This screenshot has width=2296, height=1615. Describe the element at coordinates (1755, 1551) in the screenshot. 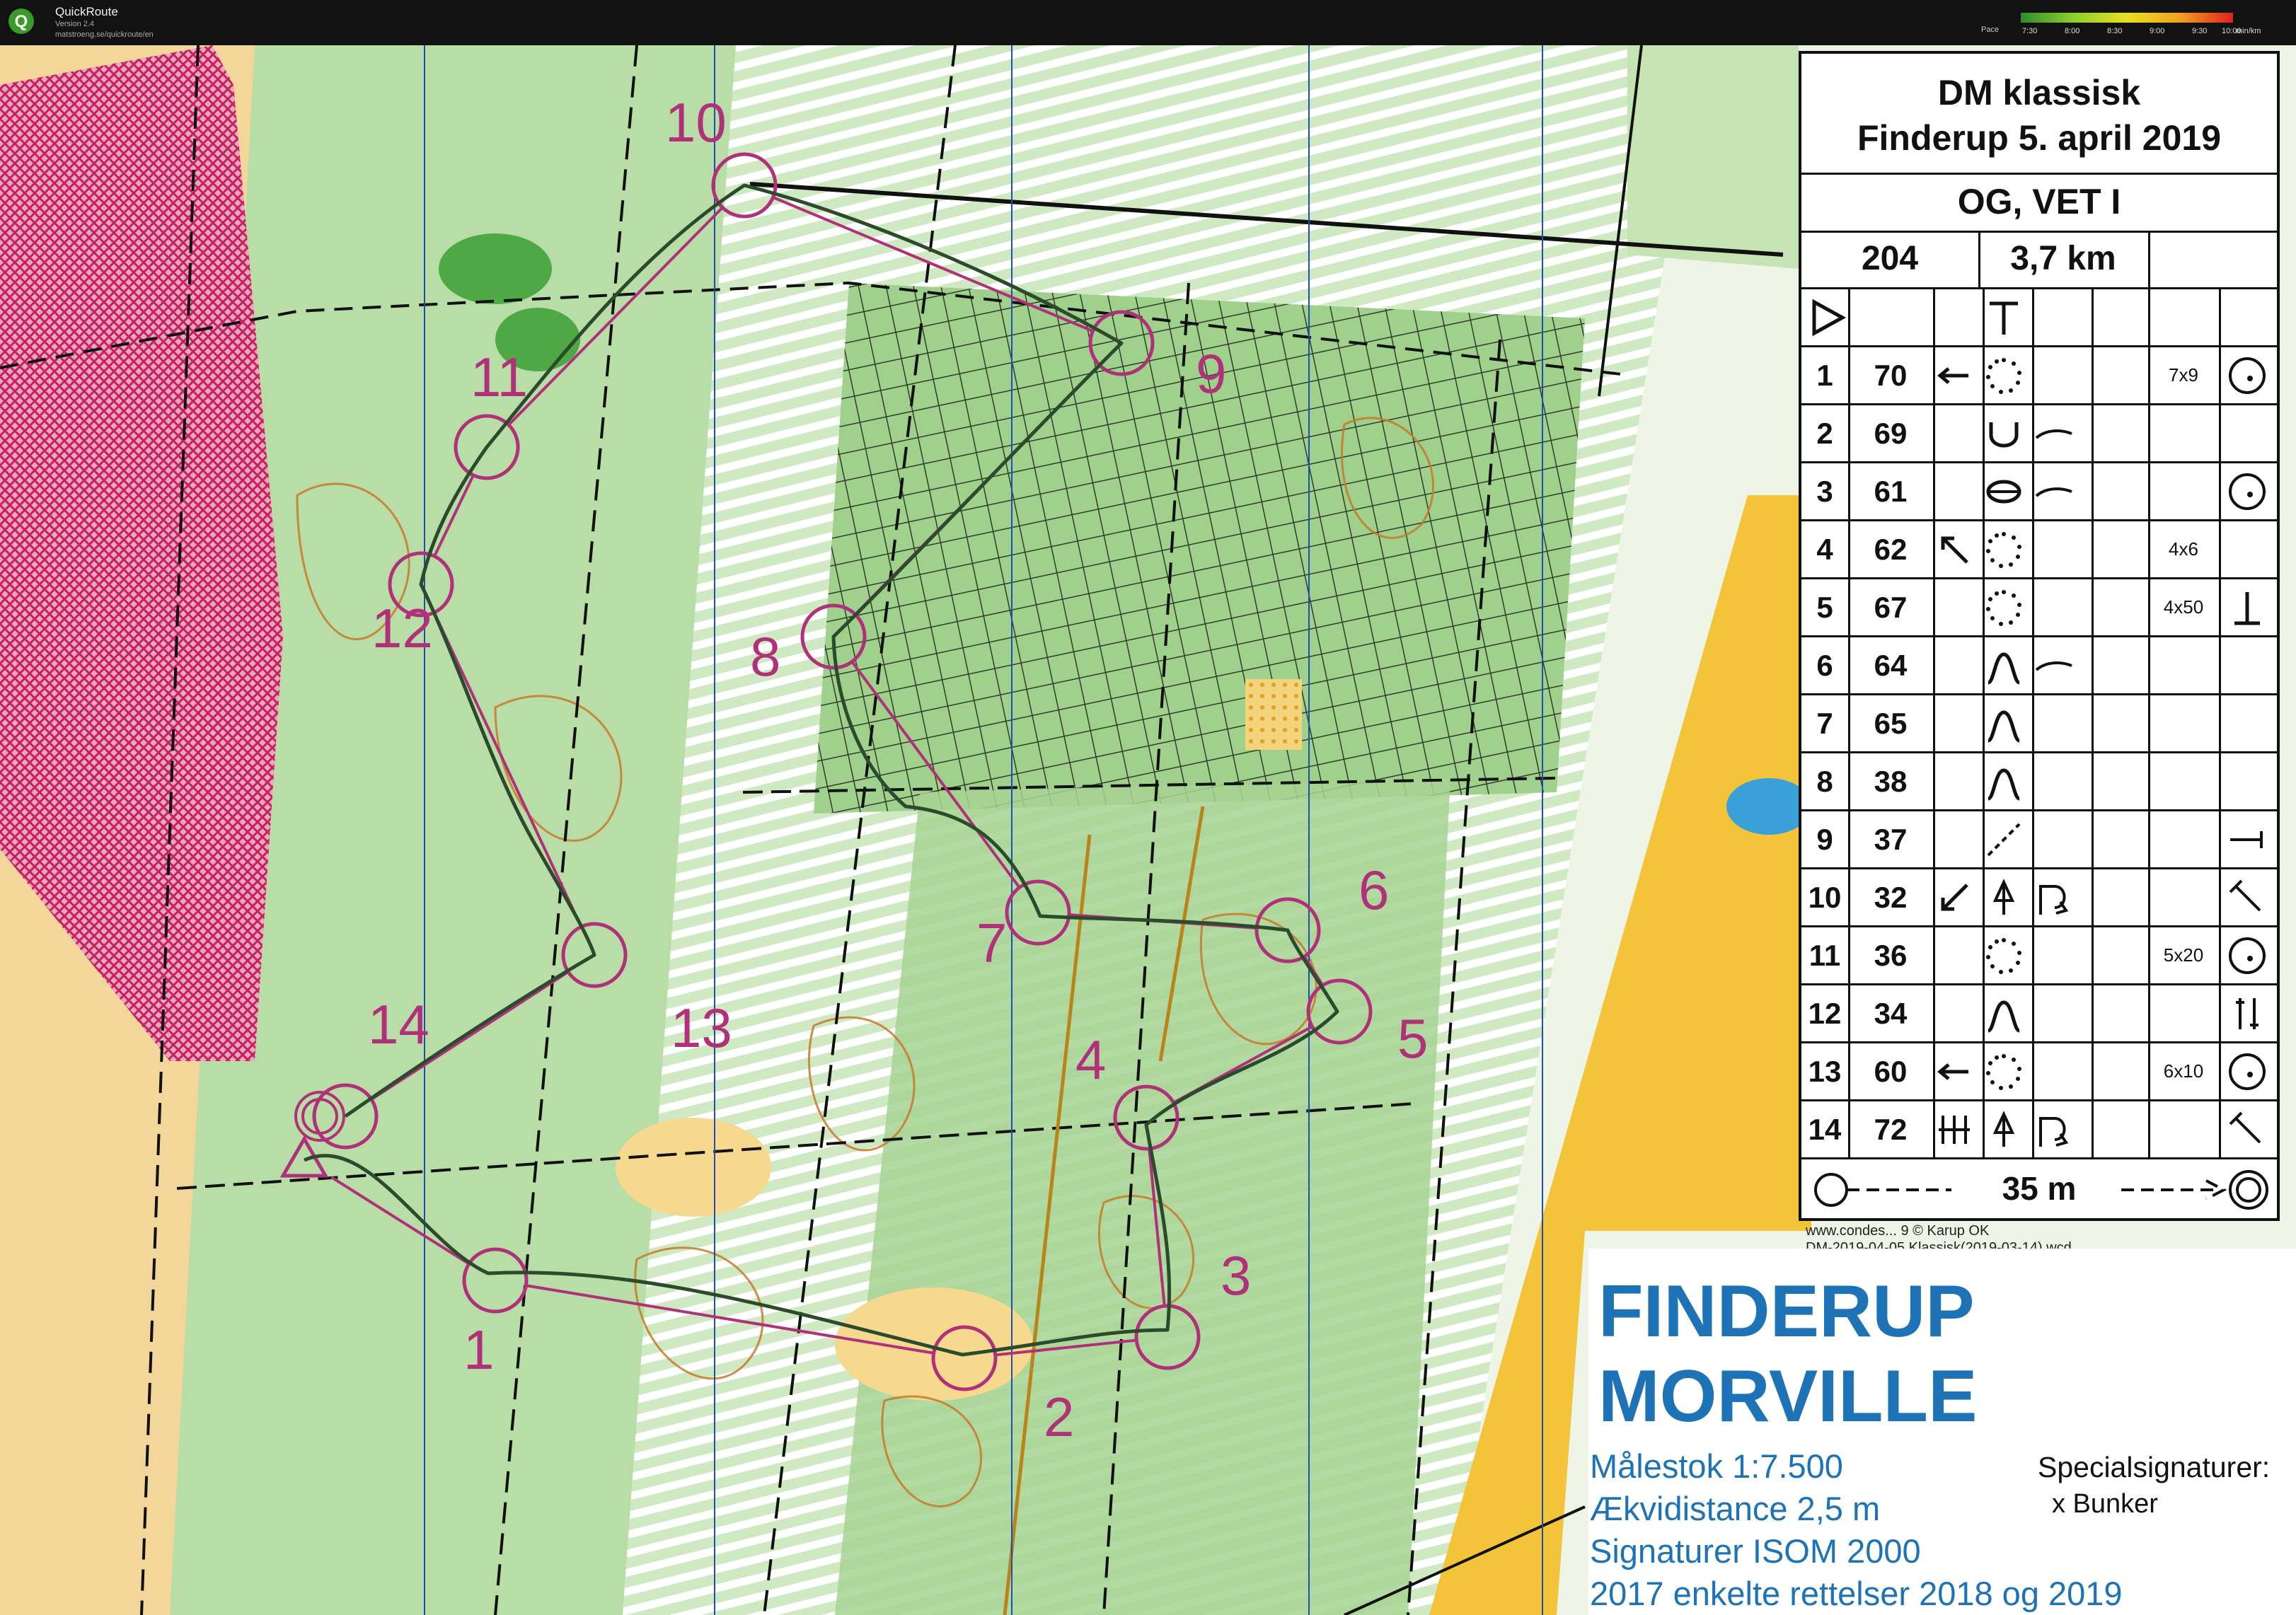

I see `map-symbol-standard: Signaturer ISOM 2000` at that location.